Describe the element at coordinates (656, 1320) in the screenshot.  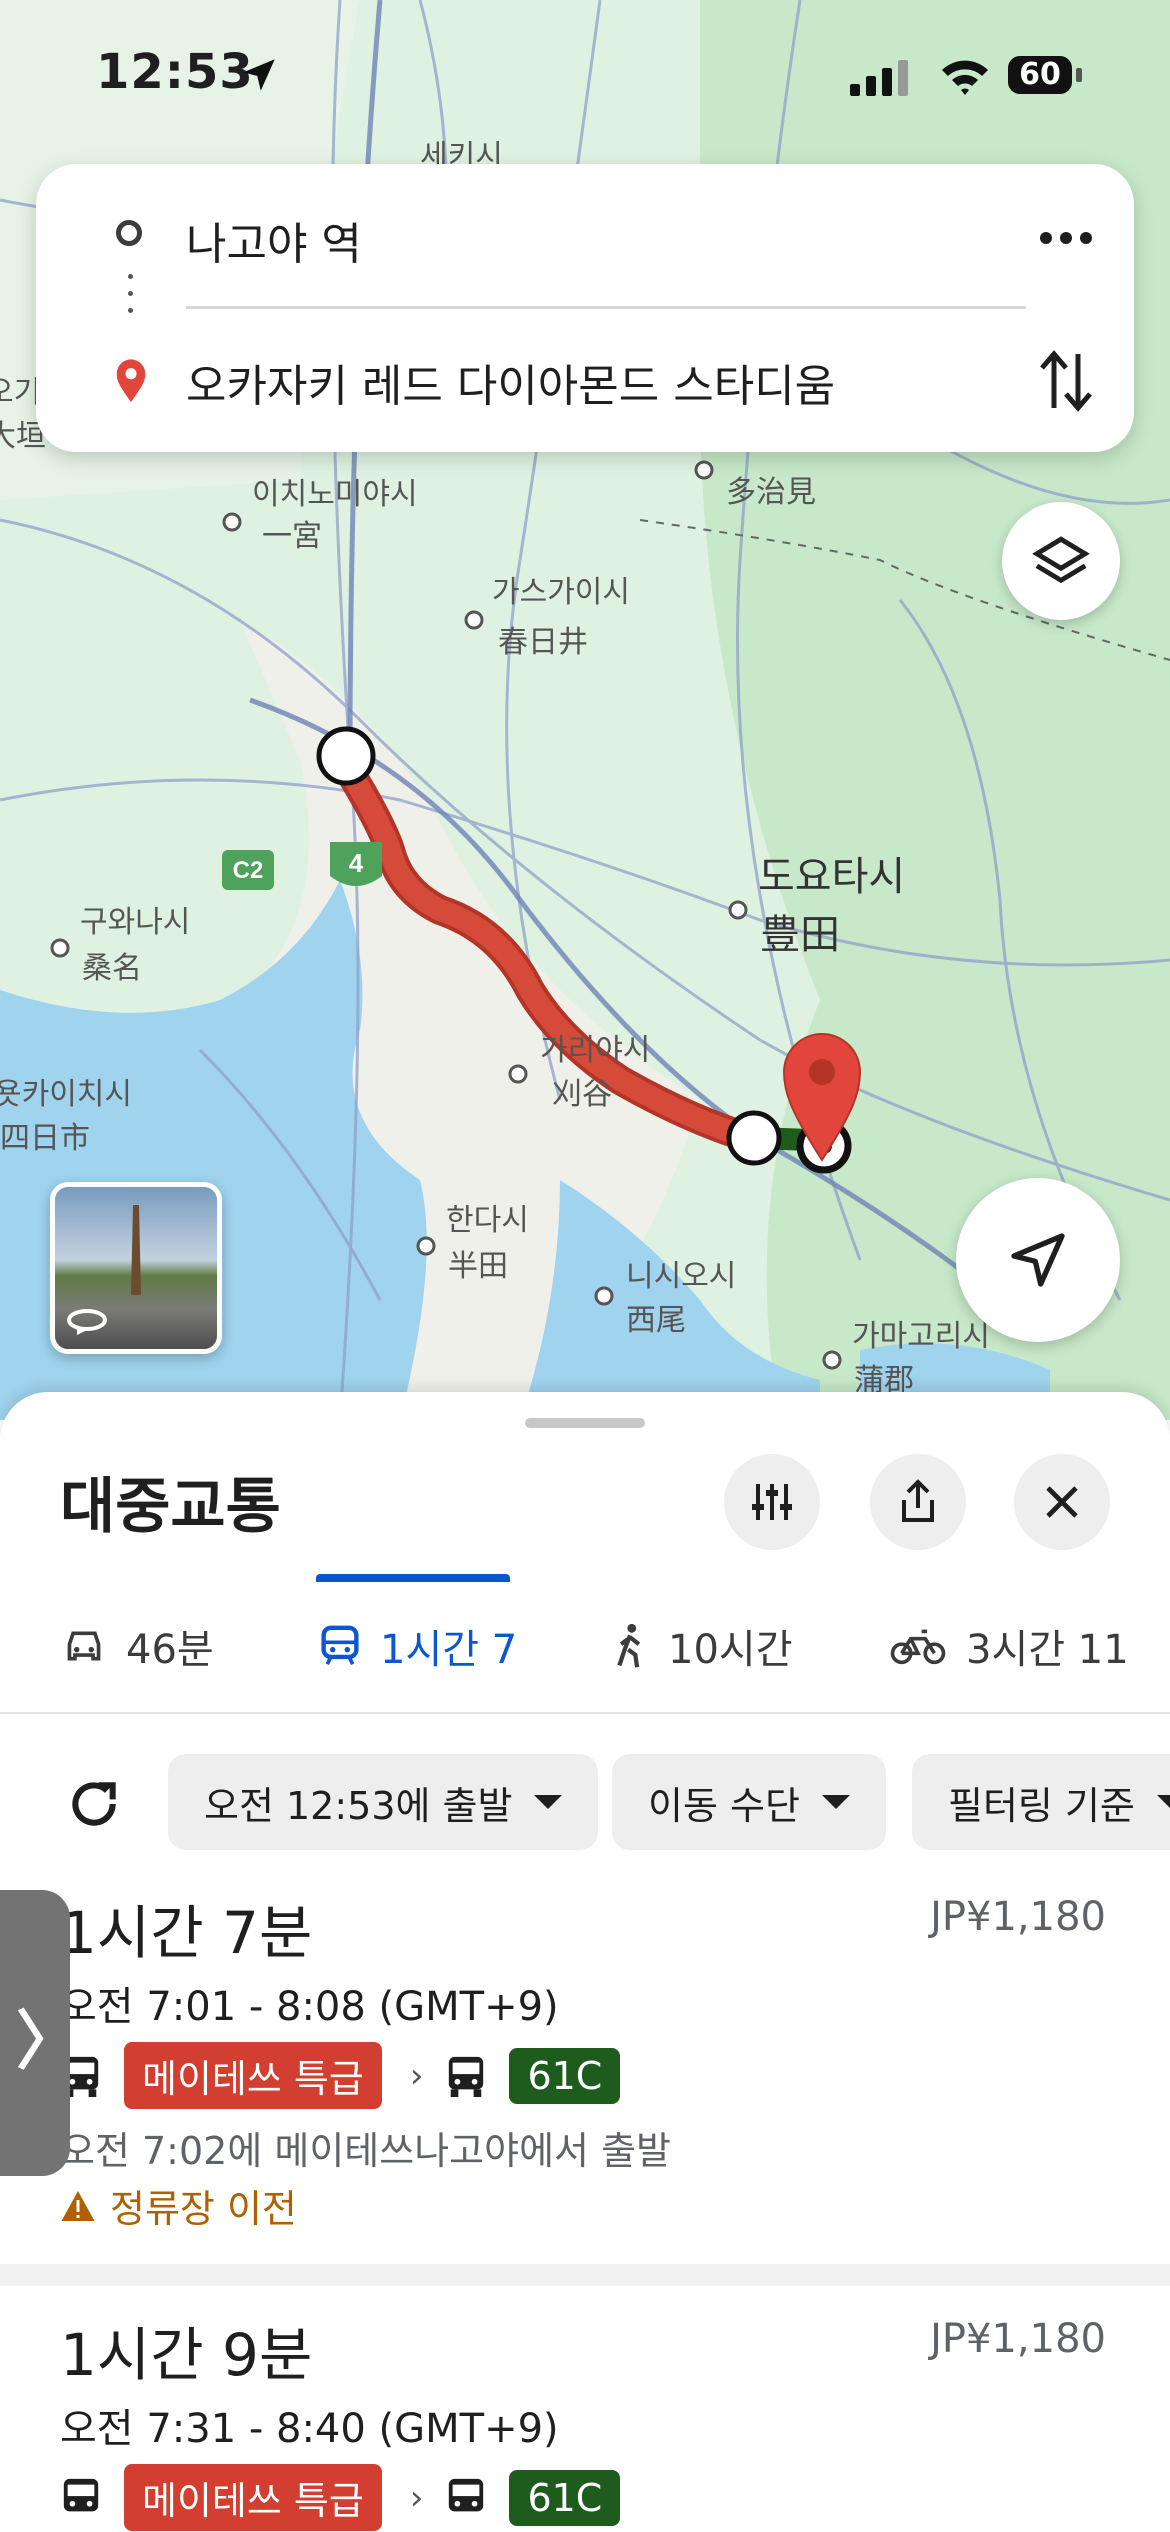
I see `map-label: 西尾` at that location.